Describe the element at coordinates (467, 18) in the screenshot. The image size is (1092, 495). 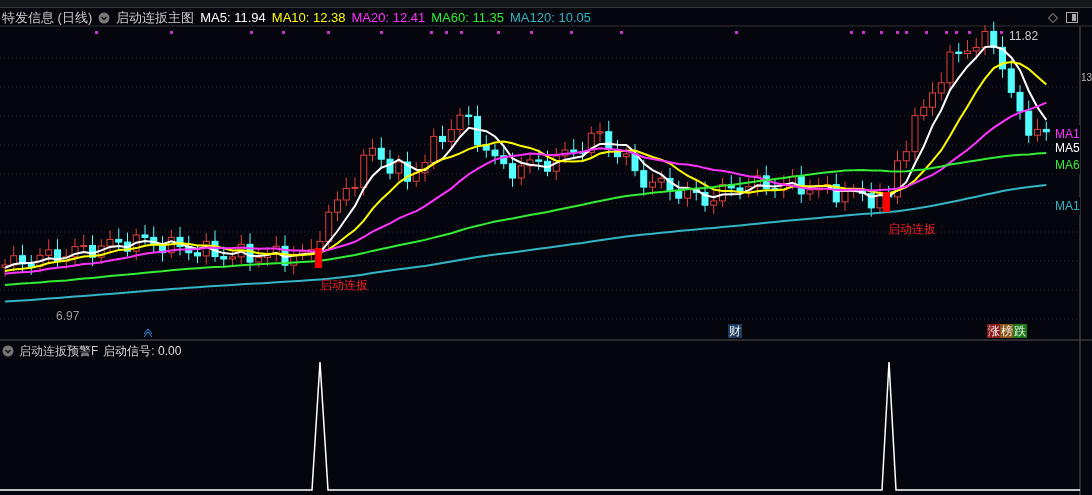
I see `moving-average-value: MA60: 11.35` at that location.